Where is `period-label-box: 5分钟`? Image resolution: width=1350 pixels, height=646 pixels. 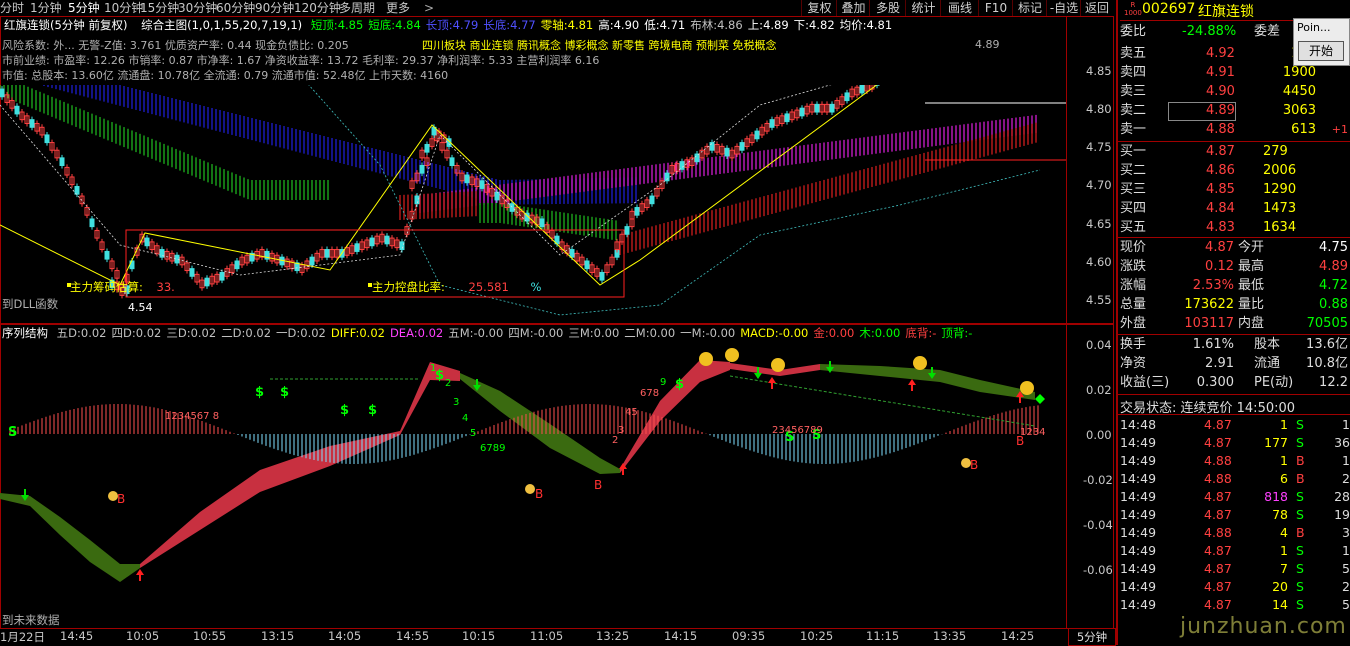 period-label-box: 5分钟 is located at coordinates (1092, 637).